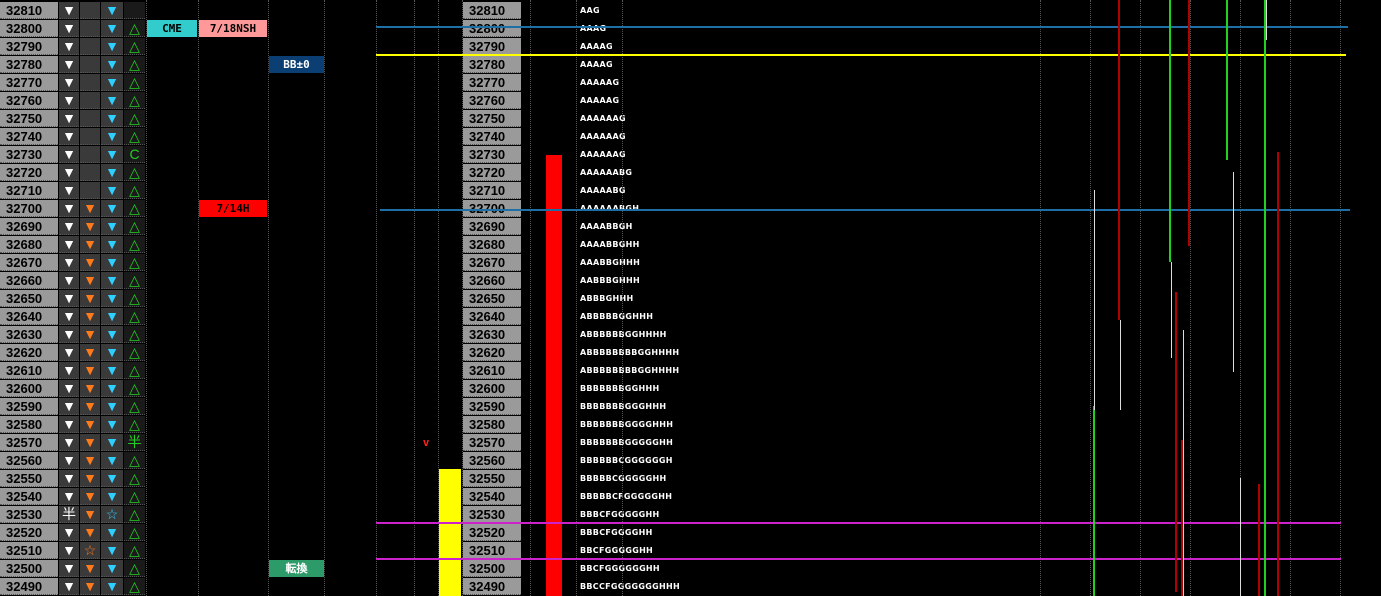  Describe the element at coordinates (492, 316) in the screenshot. I see `price-label-mid: 32640` at that location.